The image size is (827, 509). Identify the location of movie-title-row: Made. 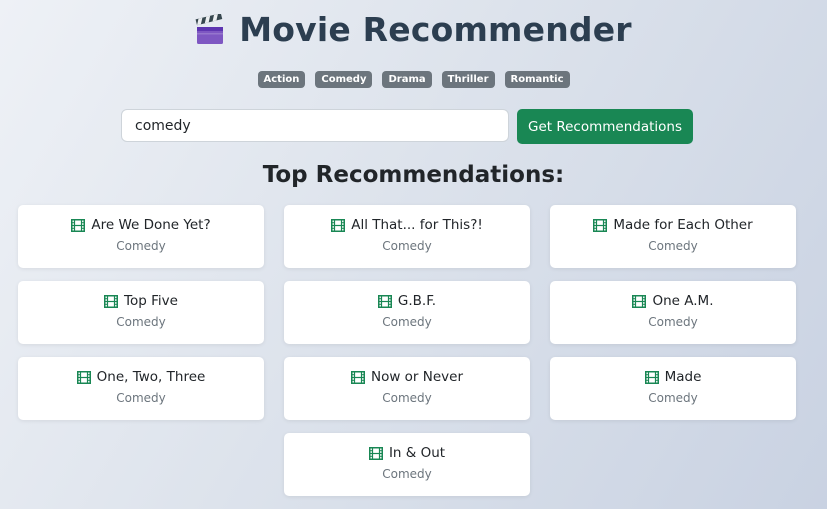
(673, 377).